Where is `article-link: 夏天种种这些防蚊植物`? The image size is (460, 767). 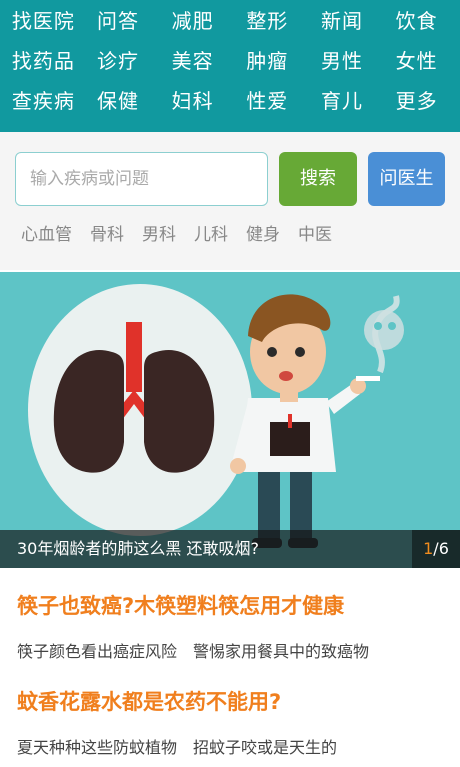
article-link: 夏天种种这些防蚊植物 is located at coordinates (97, 746).